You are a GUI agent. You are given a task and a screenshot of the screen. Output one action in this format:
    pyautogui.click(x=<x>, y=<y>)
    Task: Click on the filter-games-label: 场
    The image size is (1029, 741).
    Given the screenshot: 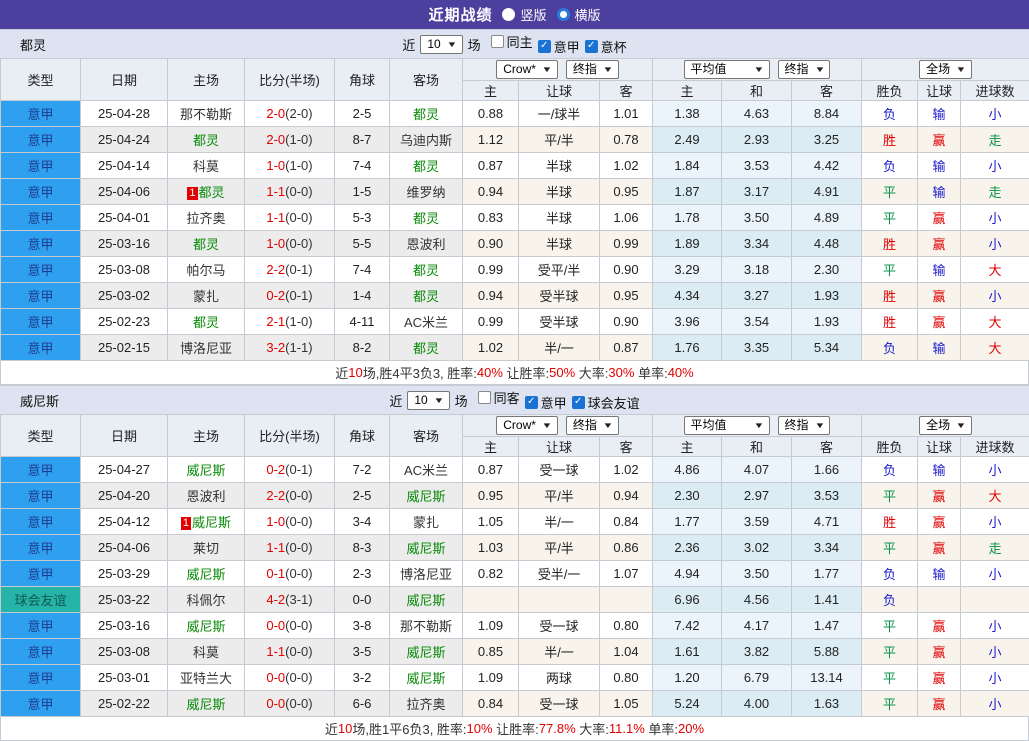 What is the action you would take?
    pyautogui.click(x=474, y=44)
    